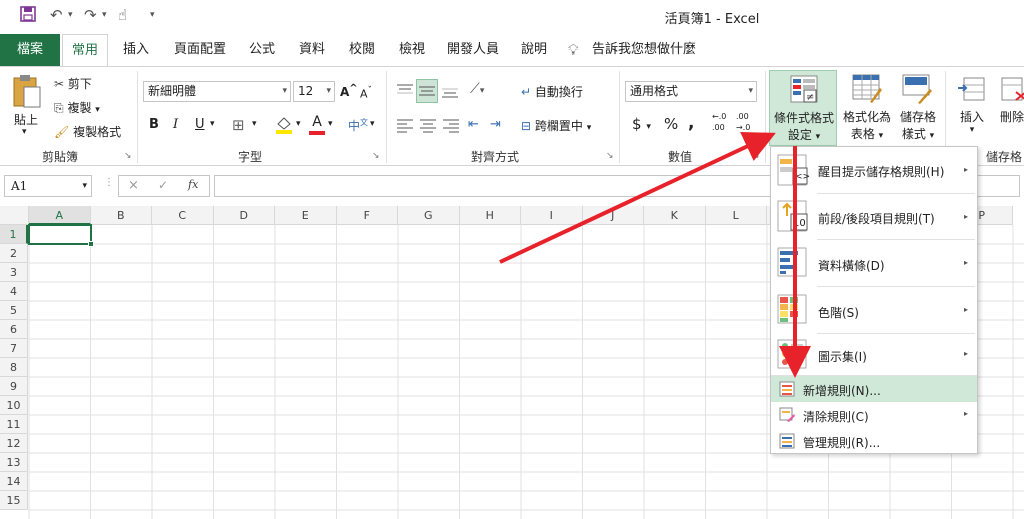 The width and height of the screenshot is (1024, 519). I want to click on underline-button: U, so click(200, 124).